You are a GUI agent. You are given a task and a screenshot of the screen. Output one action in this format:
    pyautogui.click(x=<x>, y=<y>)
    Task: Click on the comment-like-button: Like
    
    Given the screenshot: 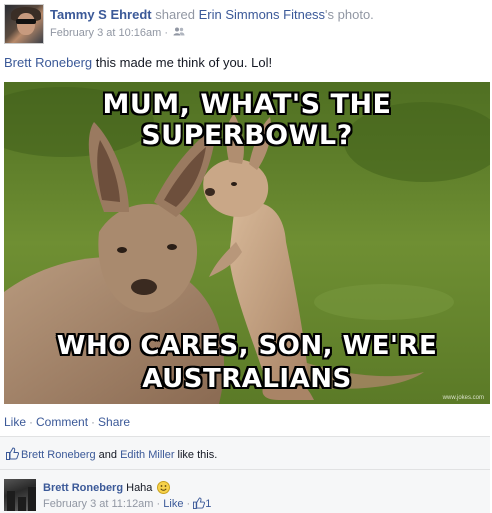 What is the action you would take?
    pyautogui.click(x=173, y=504)
    